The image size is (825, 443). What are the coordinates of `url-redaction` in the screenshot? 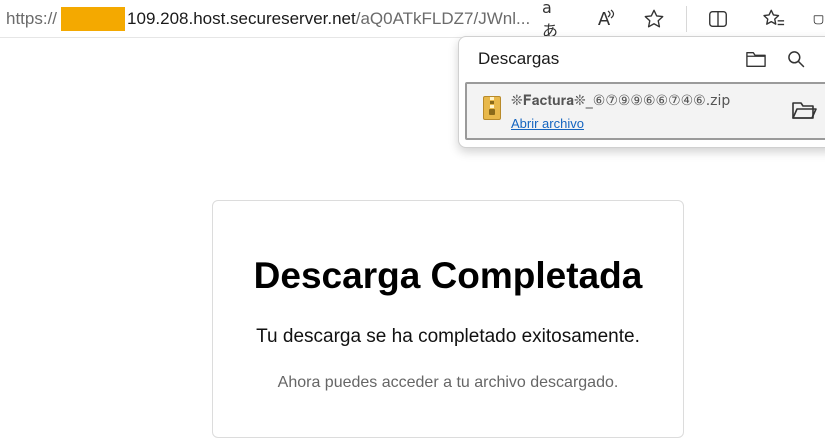 It's located at (93, 19).